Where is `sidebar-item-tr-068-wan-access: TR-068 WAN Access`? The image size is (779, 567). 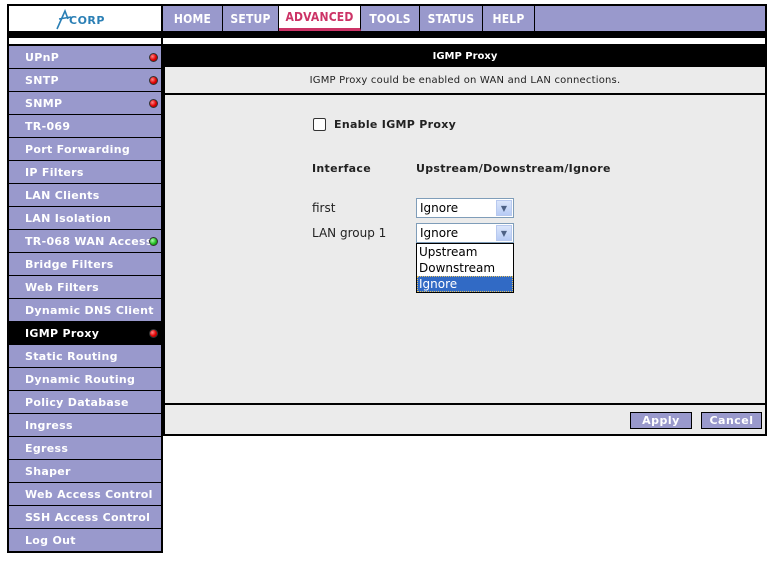
sidebar-item-tr-068-wan-access: TR-068 WAN Access is located at coordinates (85, 240).